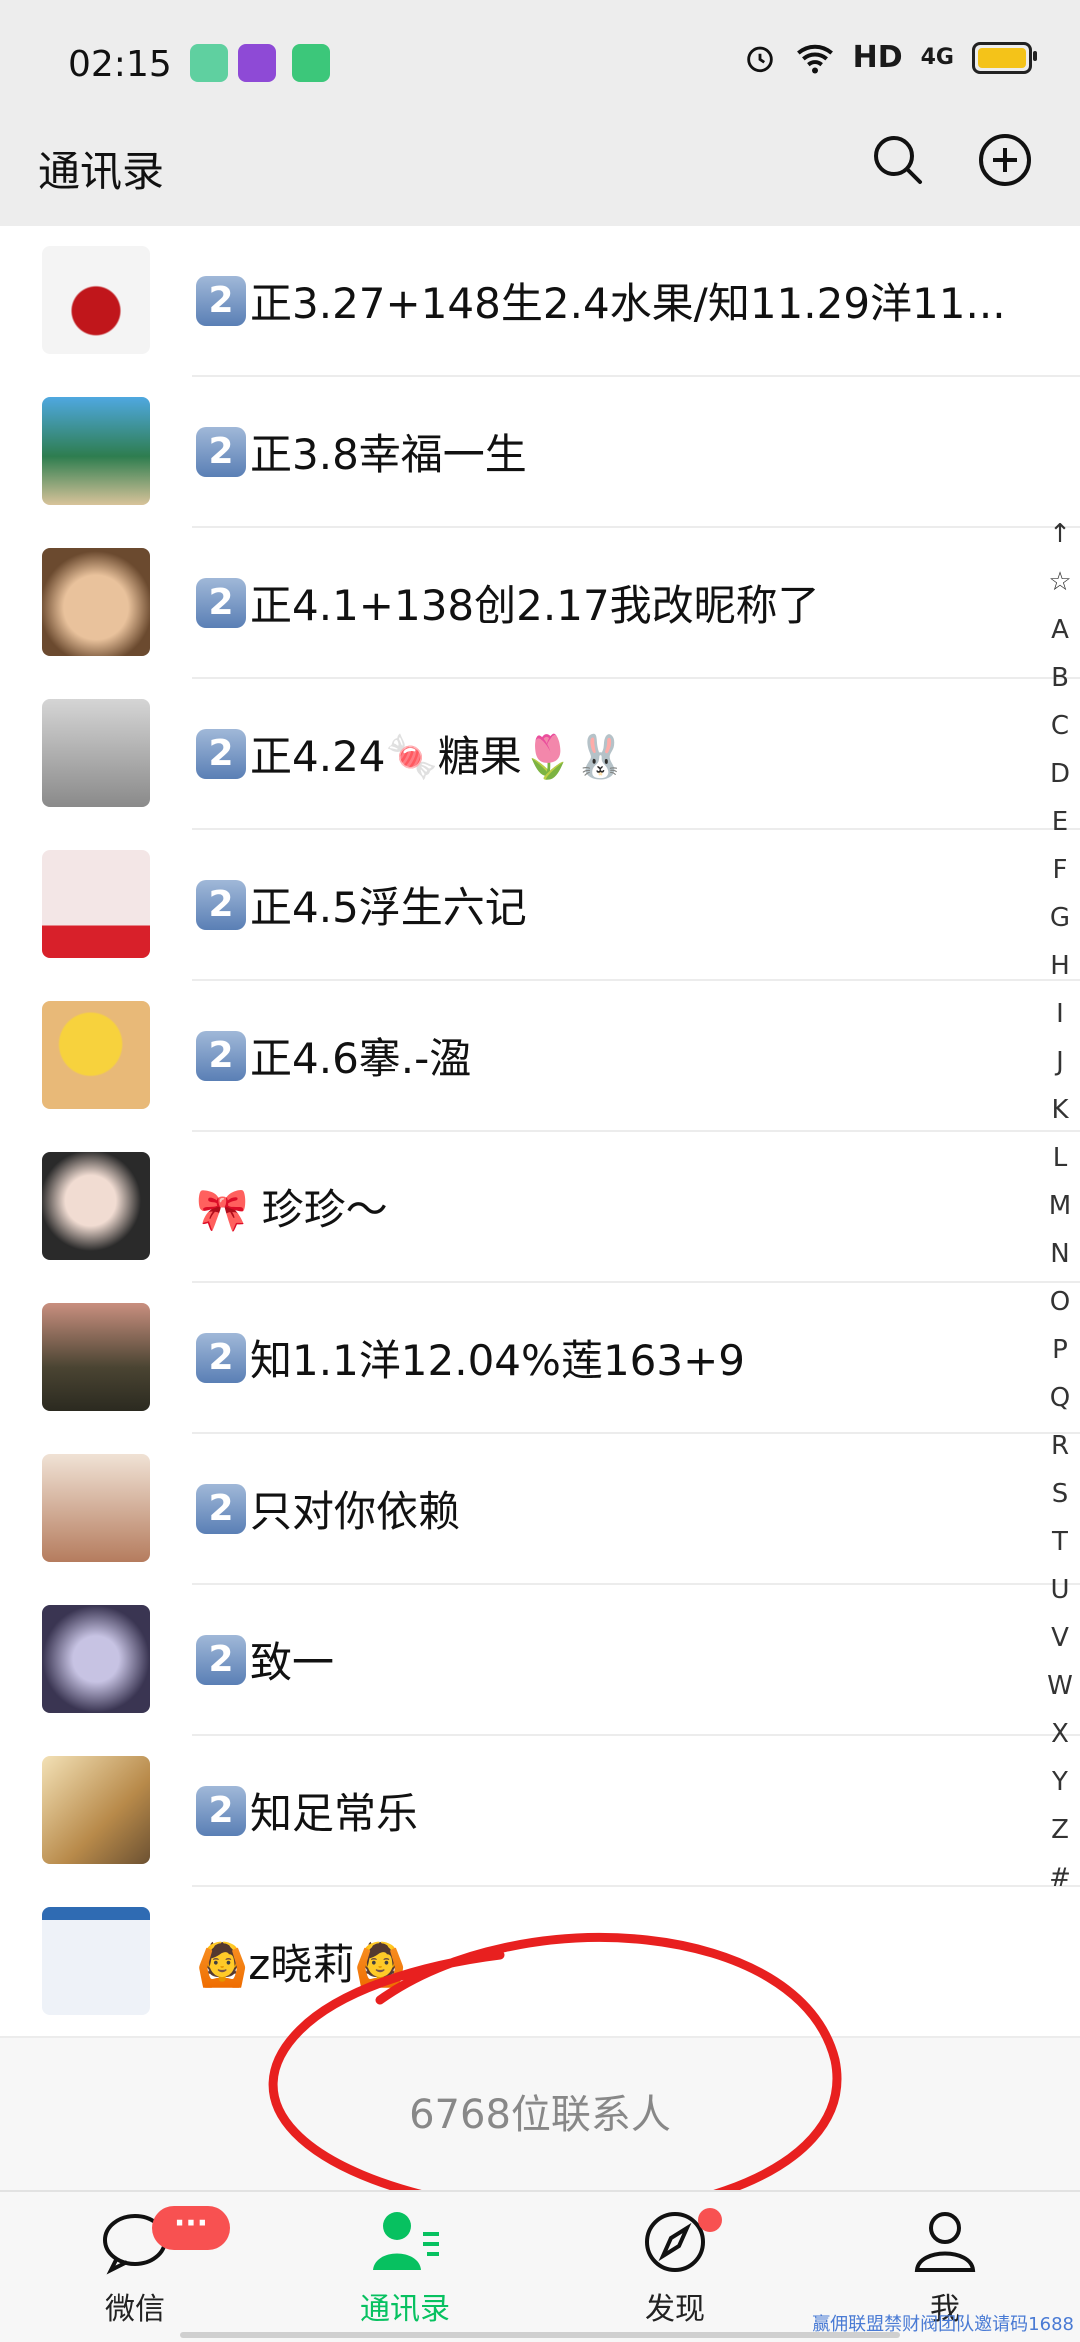 Image resolution: width=1080 pixels, height=2342 pixels. Describe the element at coordinates (1004, 57) in the screenshot. I see `battery-icon` at that location.